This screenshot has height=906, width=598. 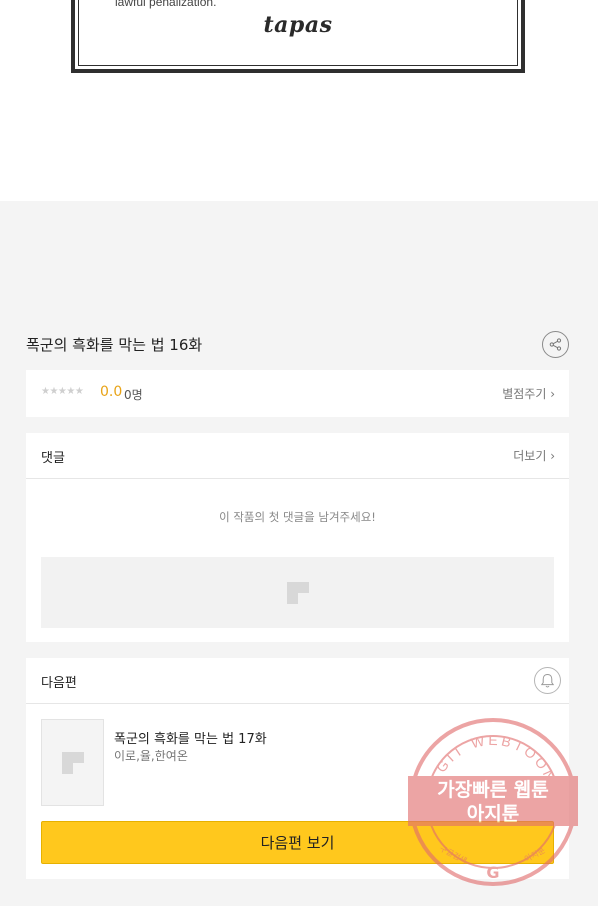 What do you see at coordinates (133, 395) in the screenshot?
I see `rating-count: 0명` at bounding box center [133, 395].